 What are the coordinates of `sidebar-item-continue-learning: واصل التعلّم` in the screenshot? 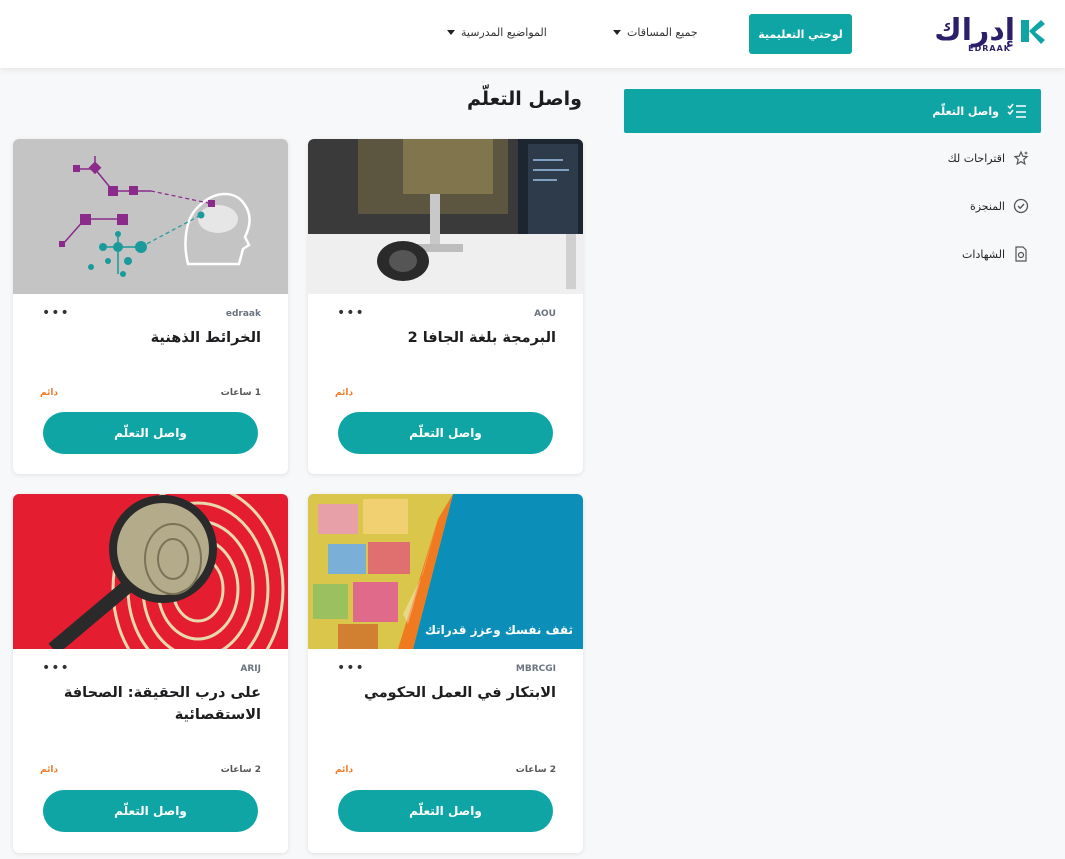 It's located at (832, 111).